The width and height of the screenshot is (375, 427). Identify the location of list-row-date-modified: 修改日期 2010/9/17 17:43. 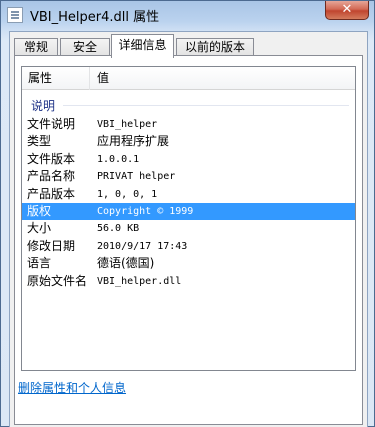
(188, 246).